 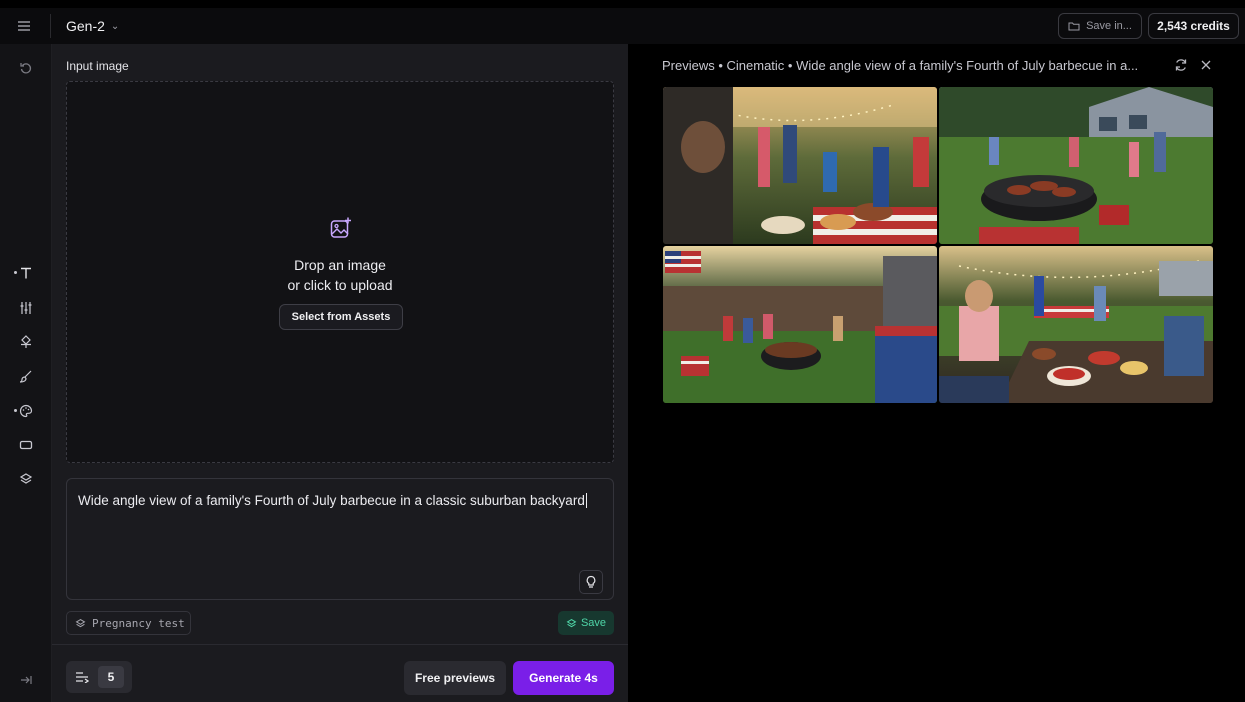 I want to click on save-preset-button: Save, so click(x=586, y=623).